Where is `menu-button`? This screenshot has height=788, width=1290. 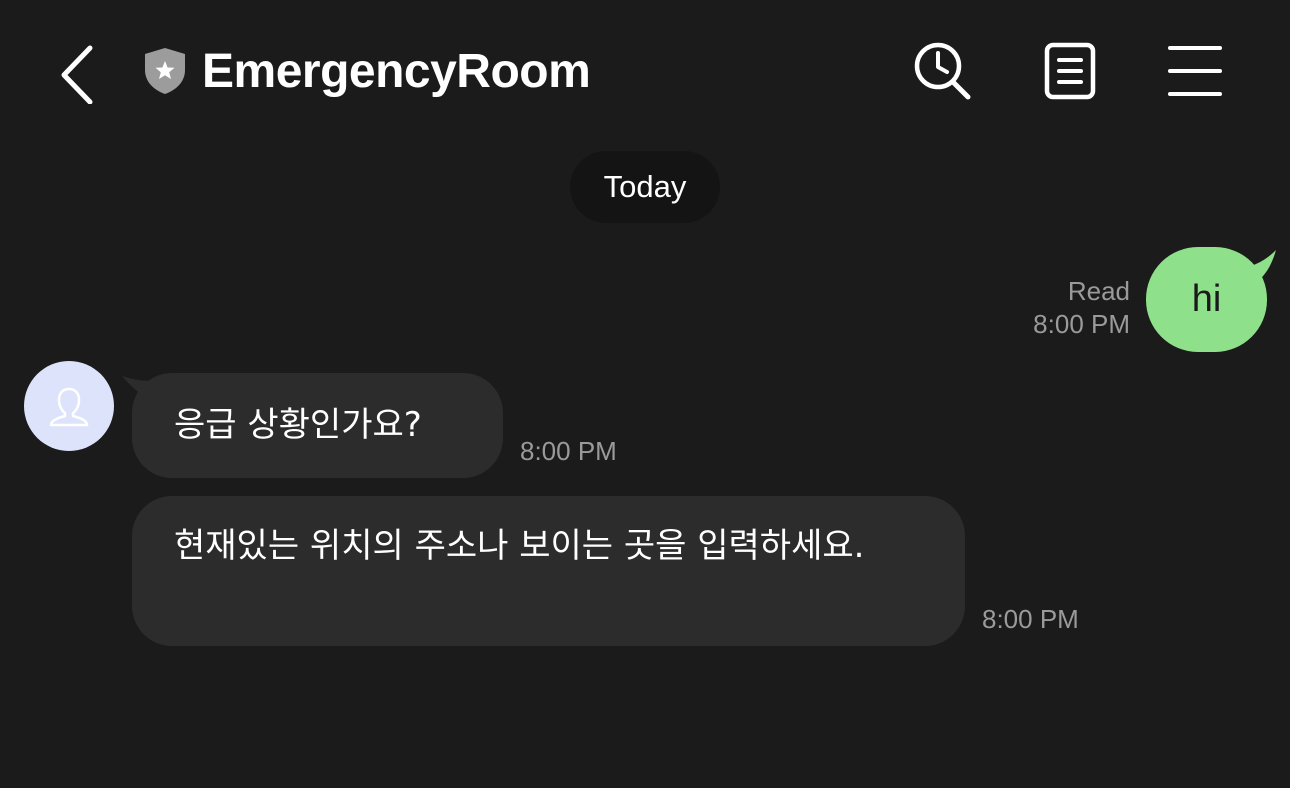
menu-button is located at coordinates (1194, 71).